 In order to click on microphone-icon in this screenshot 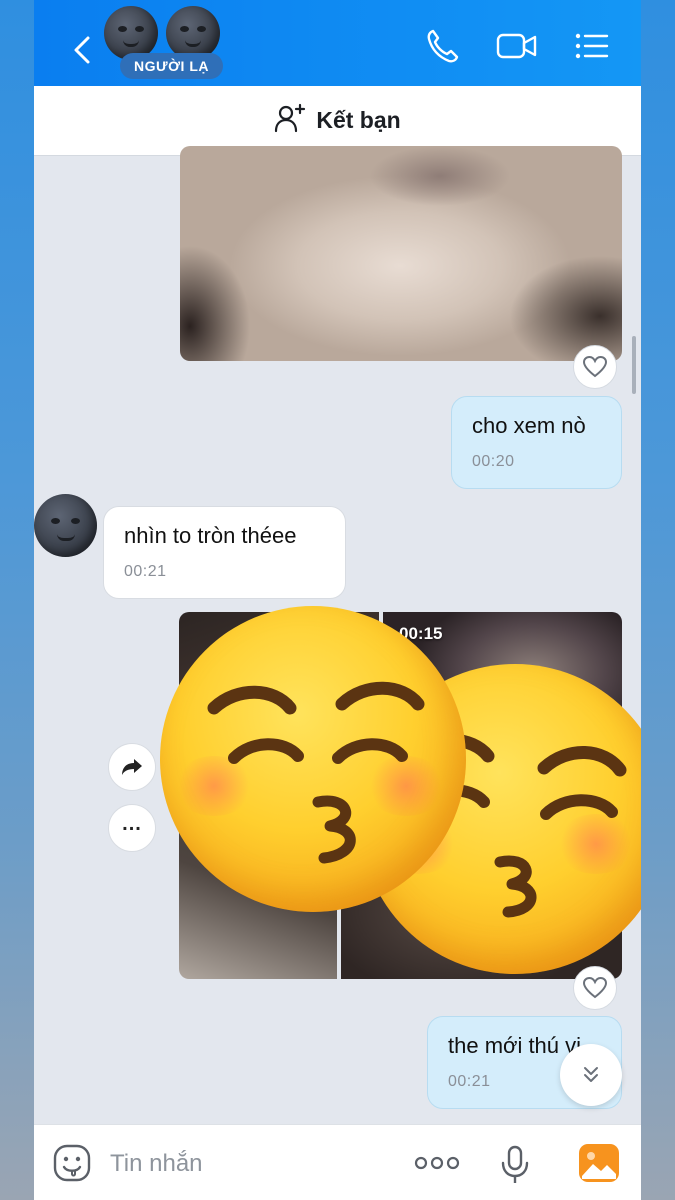, I will do `click(515, 1167)`.